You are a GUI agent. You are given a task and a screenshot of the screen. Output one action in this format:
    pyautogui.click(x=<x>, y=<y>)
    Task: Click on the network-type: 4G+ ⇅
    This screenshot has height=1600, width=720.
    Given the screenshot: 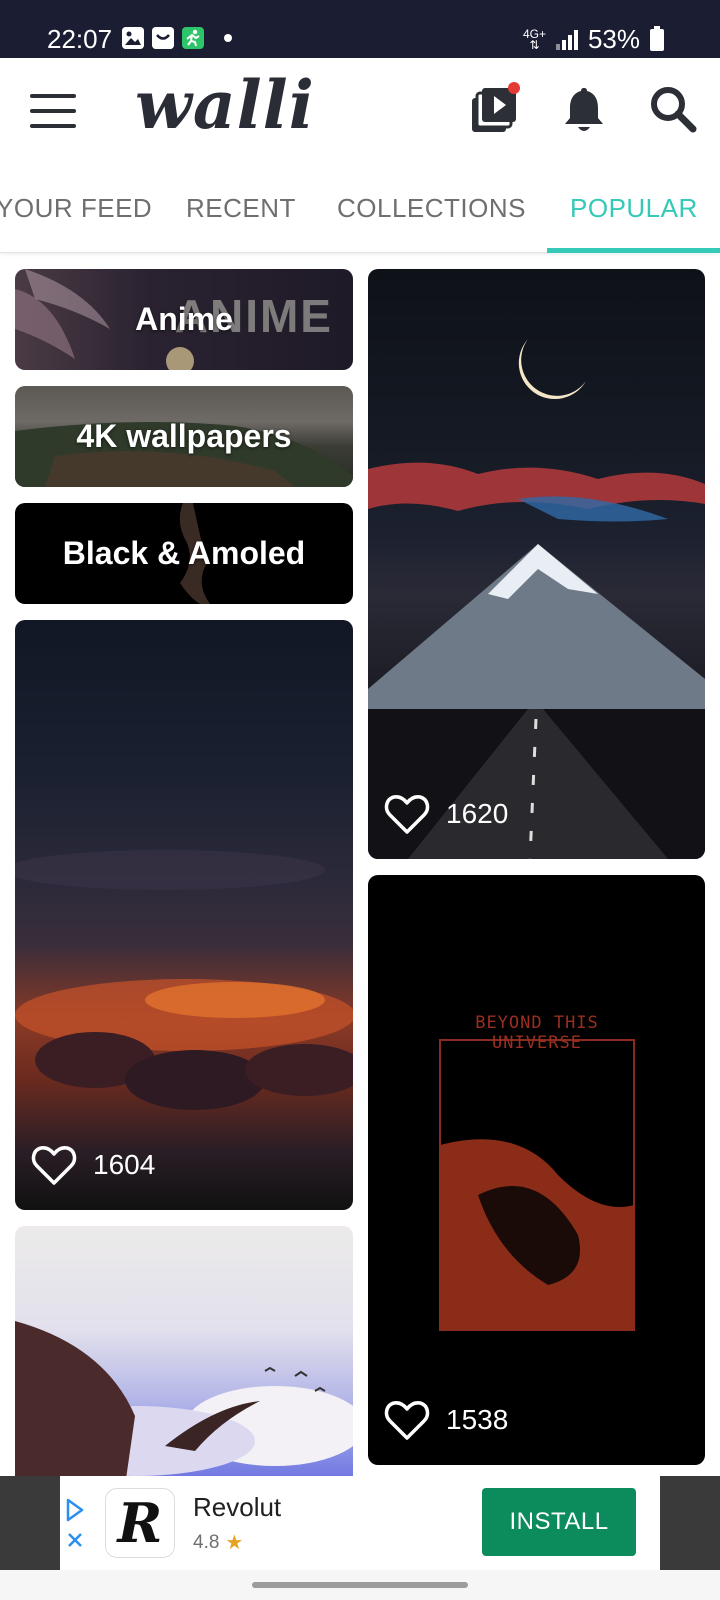 What is the action you would take?
    pyautogui.click(x=534, y=39)
    